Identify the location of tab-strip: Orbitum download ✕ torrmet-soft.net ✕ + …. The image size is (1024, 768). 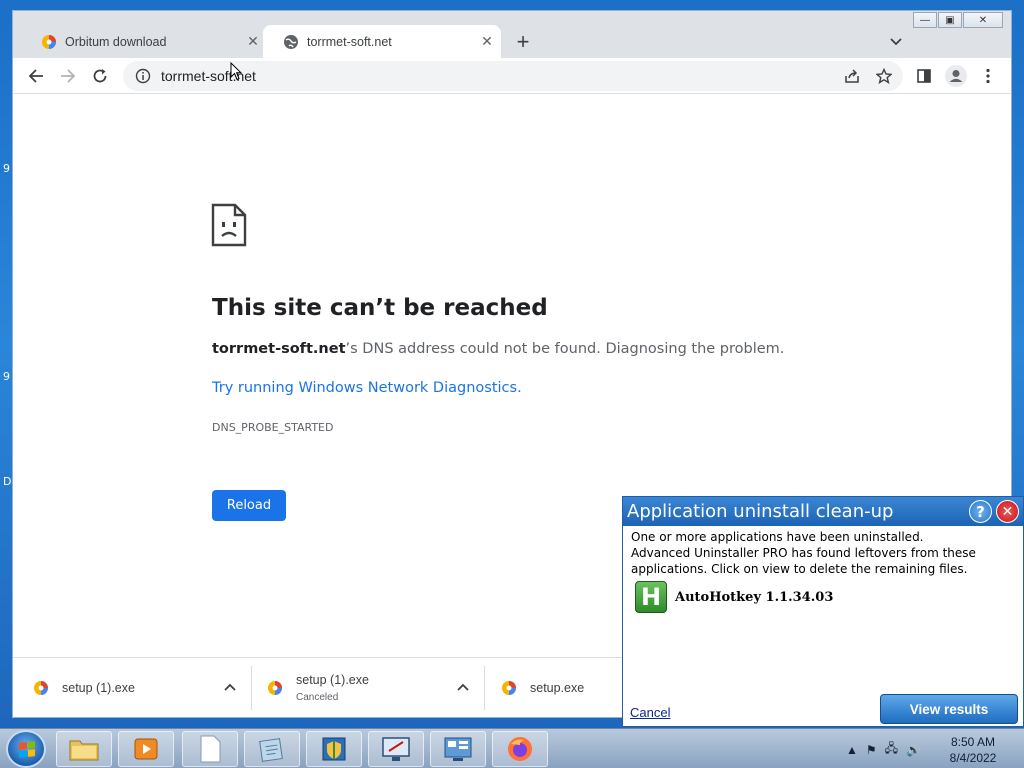
(512, 34).